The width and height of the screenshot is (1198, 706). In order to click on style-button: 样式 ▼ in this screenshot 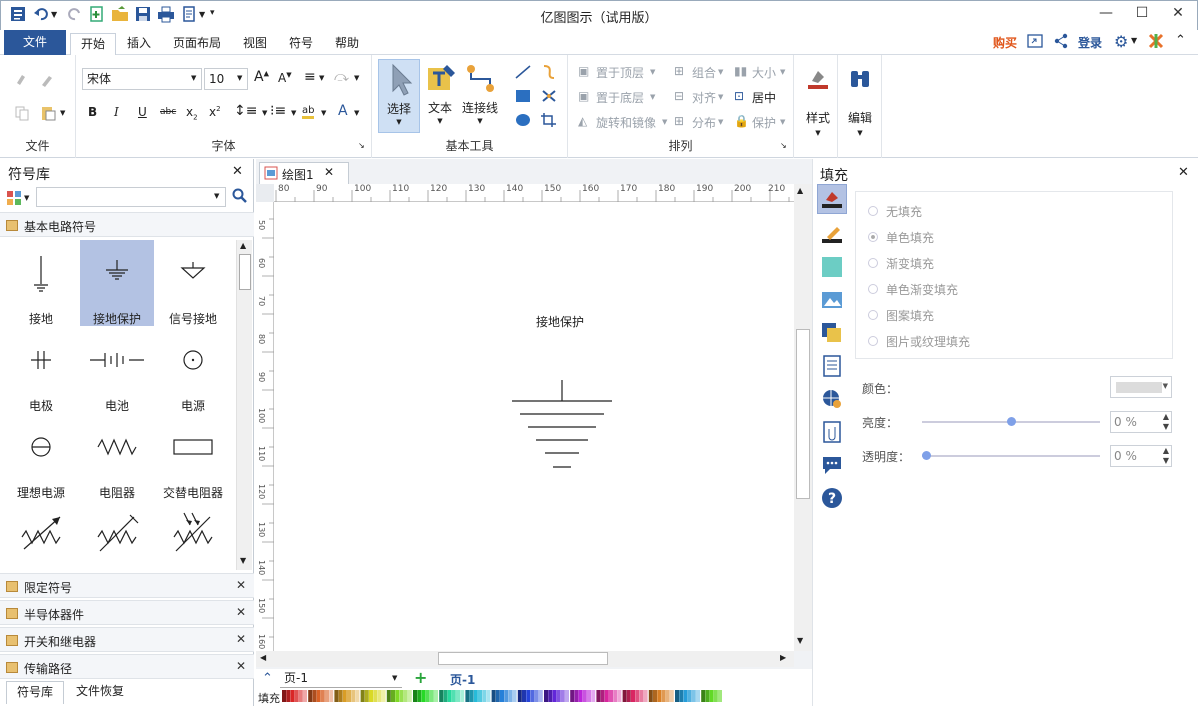, I will do `click(818, 106)`.